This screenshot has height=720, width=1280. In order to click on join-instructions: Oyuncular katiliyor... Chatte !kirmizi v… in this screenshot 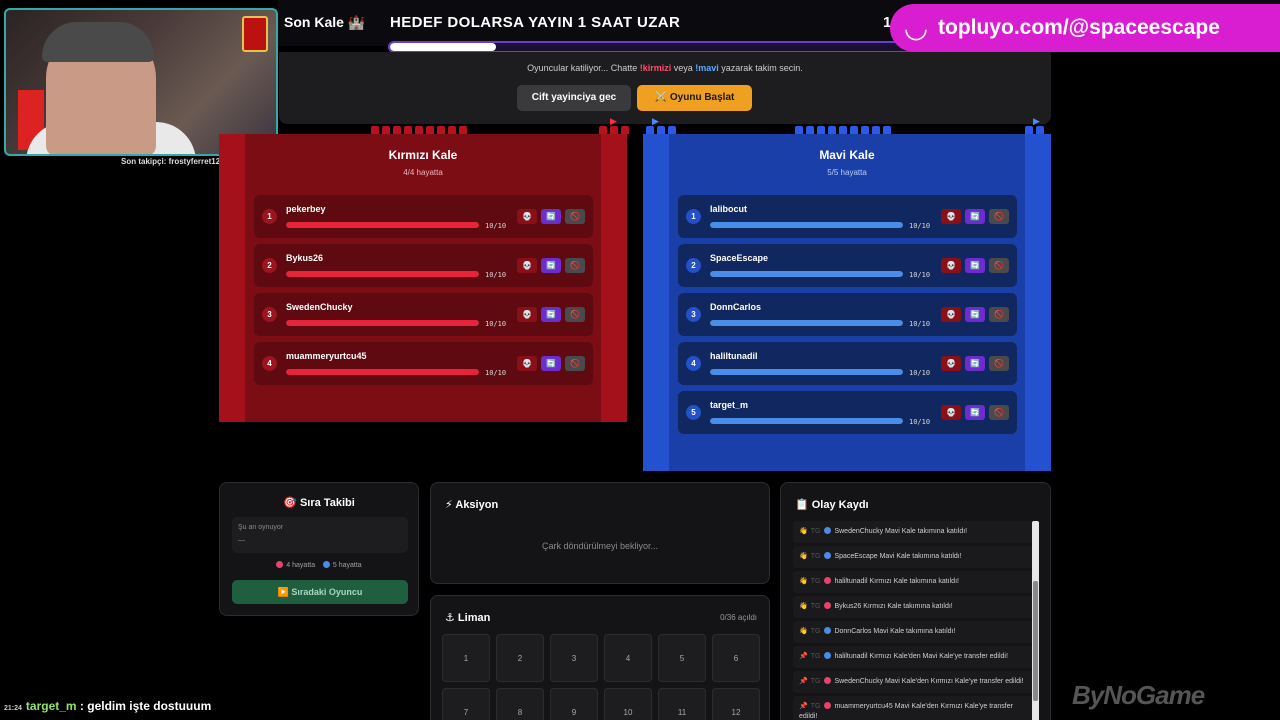, I will do `click(665, 68)`.